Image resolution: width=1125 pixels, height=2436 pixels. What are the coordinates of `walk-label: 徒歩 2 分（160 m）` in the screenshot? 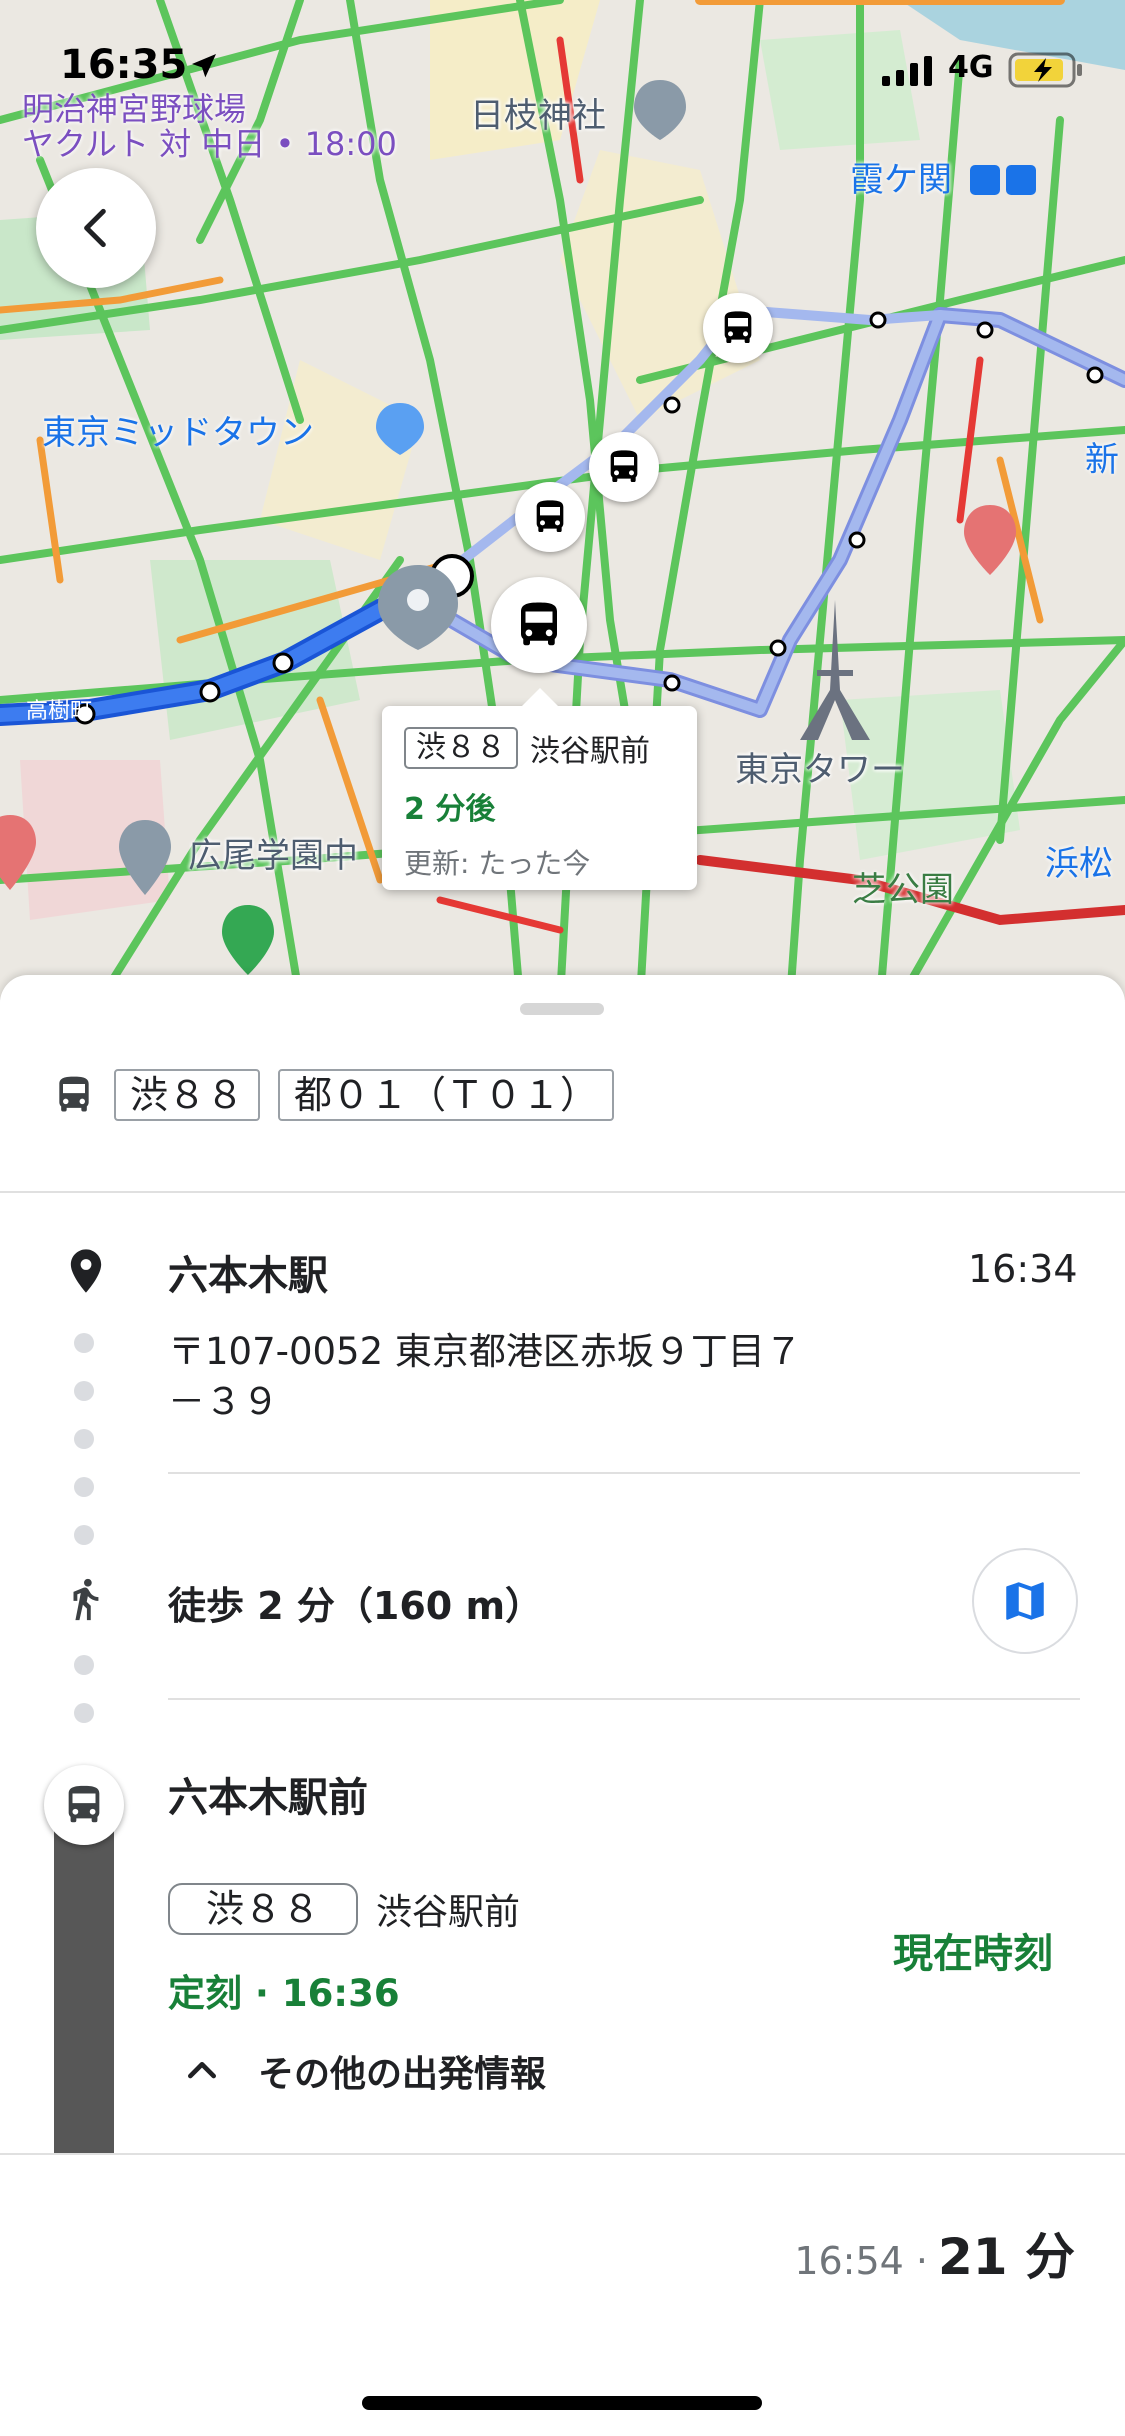 It's located at (355, 1602).